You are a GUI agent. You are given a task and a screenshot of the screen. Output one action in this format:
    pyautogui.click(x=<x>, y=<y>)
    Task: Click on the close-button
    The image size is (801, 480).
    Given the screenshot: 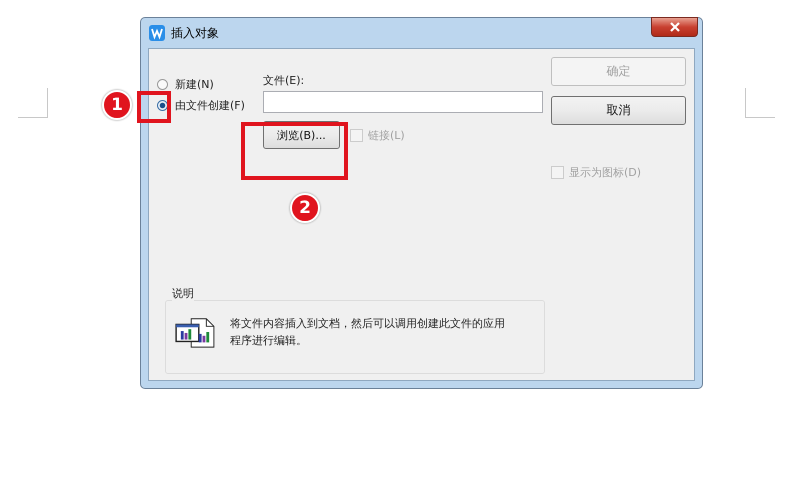 What is the action you would take?
    pyautogui.click(x=674, y=27)
    